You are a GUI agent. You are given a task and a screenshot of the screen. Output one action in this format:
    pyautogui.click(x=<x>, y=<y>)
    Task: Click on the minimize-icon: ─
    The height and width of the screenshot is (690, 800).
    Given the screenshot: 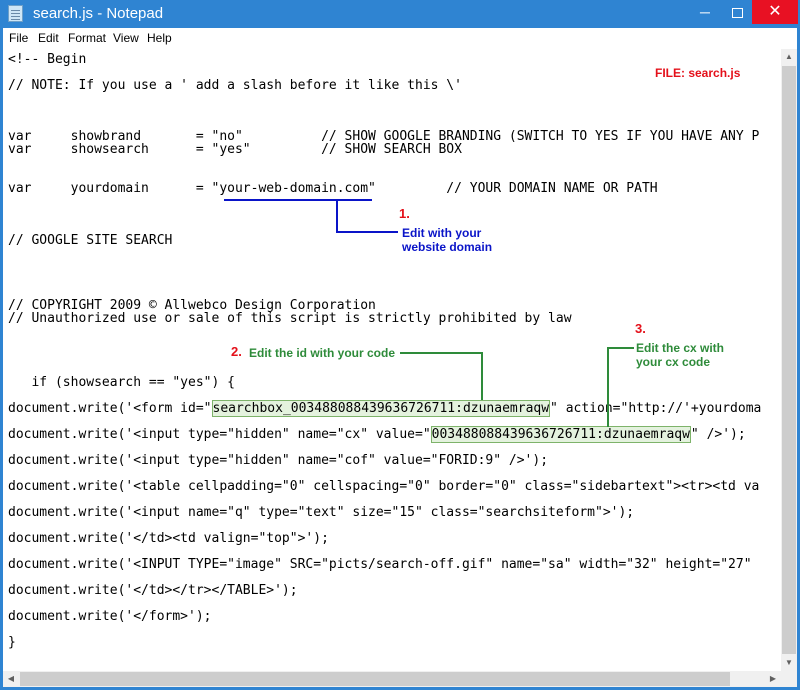 What is the action you would take?
    pyautogui.click(x=705, y=12)
    